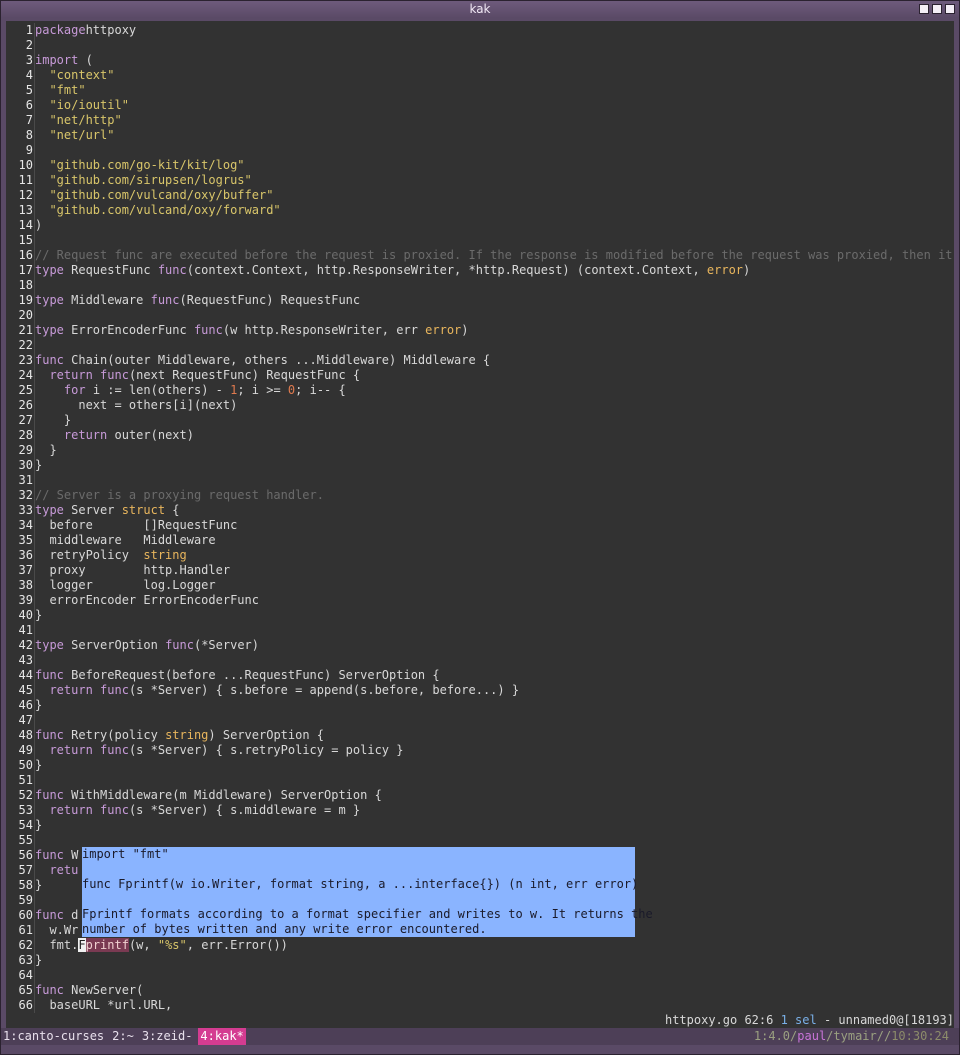  What do you see at coordinates (465, 330) in the screenshot?
I see `code-token: )` at bounding box center [465, 330].